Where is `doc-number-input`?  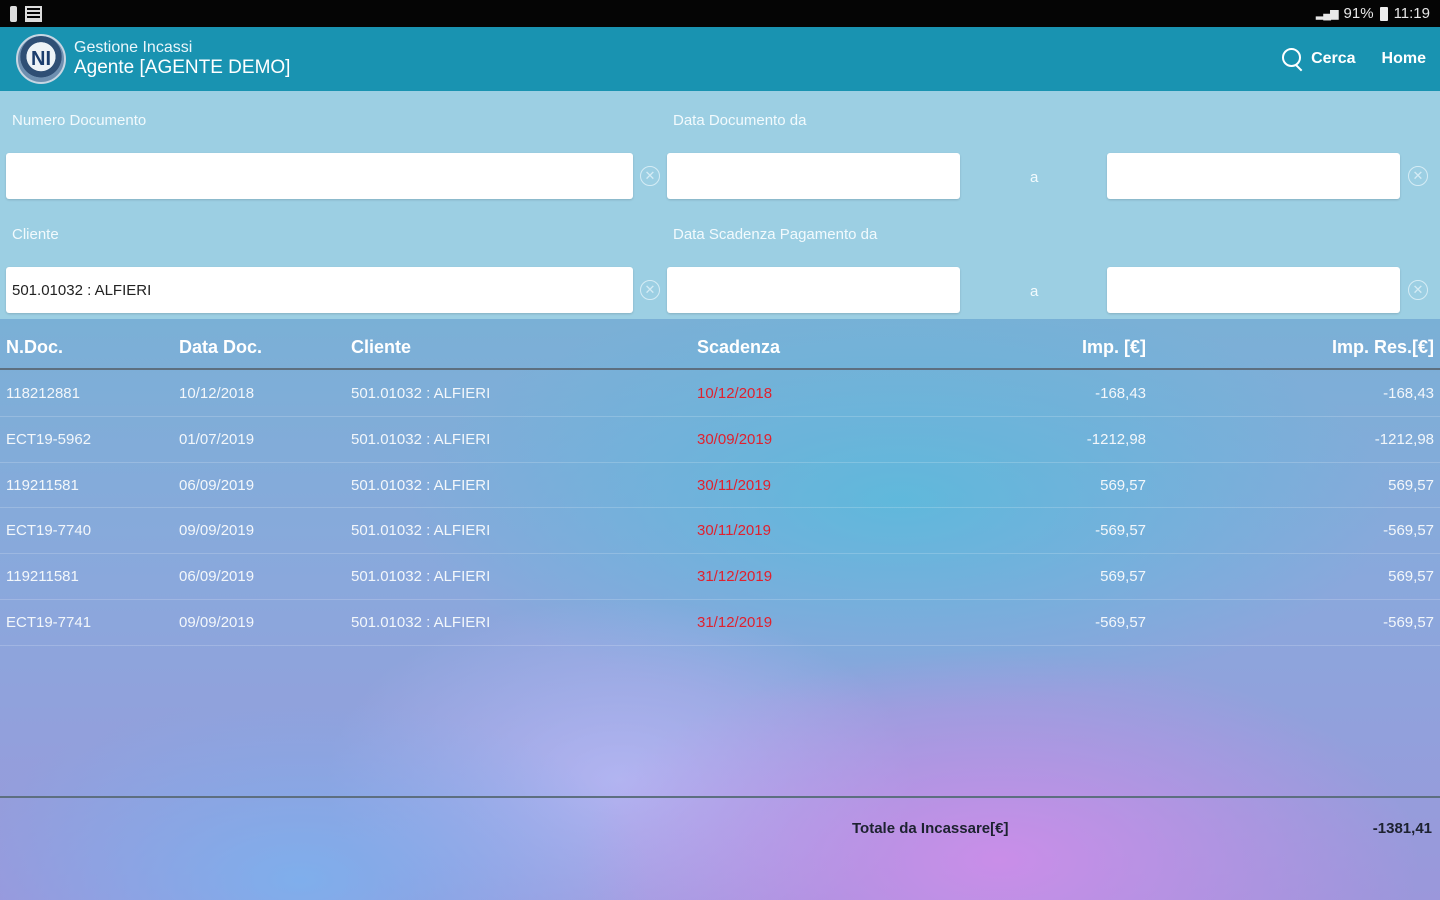 doc-number-input is located at coordinates (319, 176).